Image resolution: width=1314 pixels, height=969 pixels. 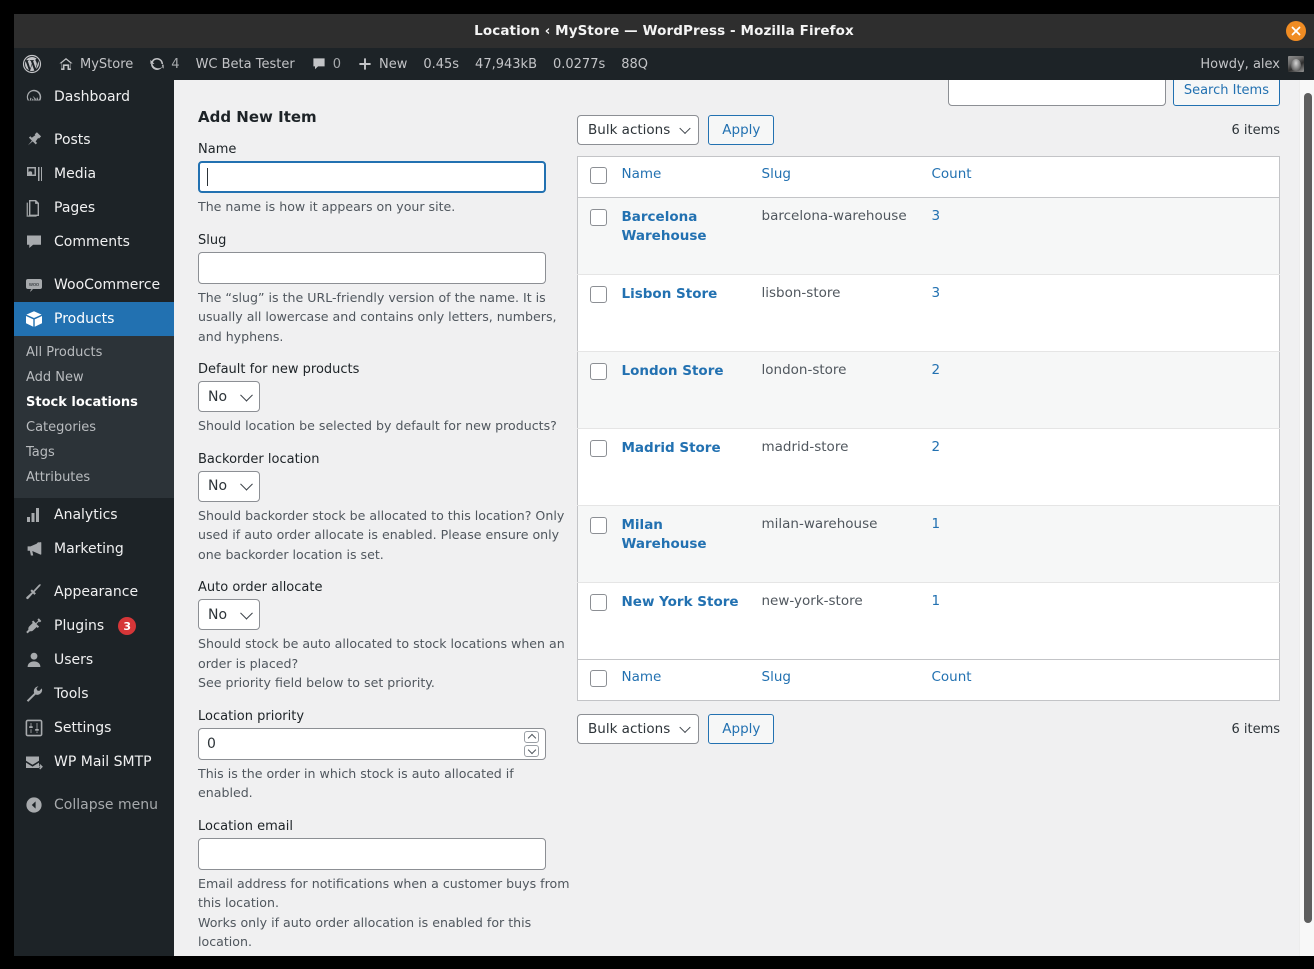 I want to click on svg-text: woo, so click(x=33, y=285).